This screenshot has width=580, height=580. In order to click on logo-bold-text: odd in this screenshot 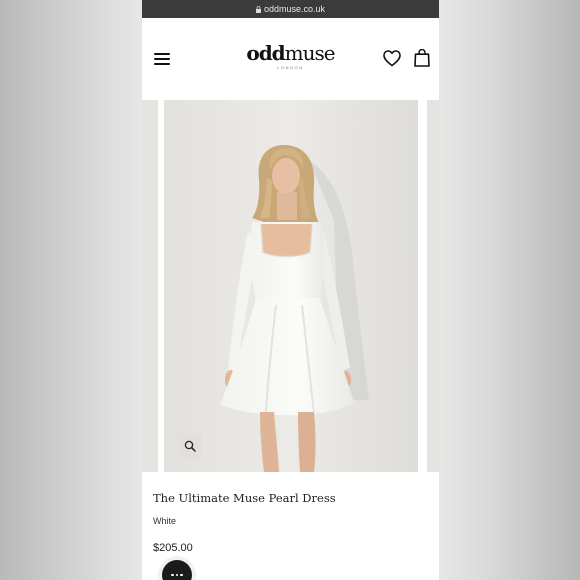, I will do `click(265, 53)`.